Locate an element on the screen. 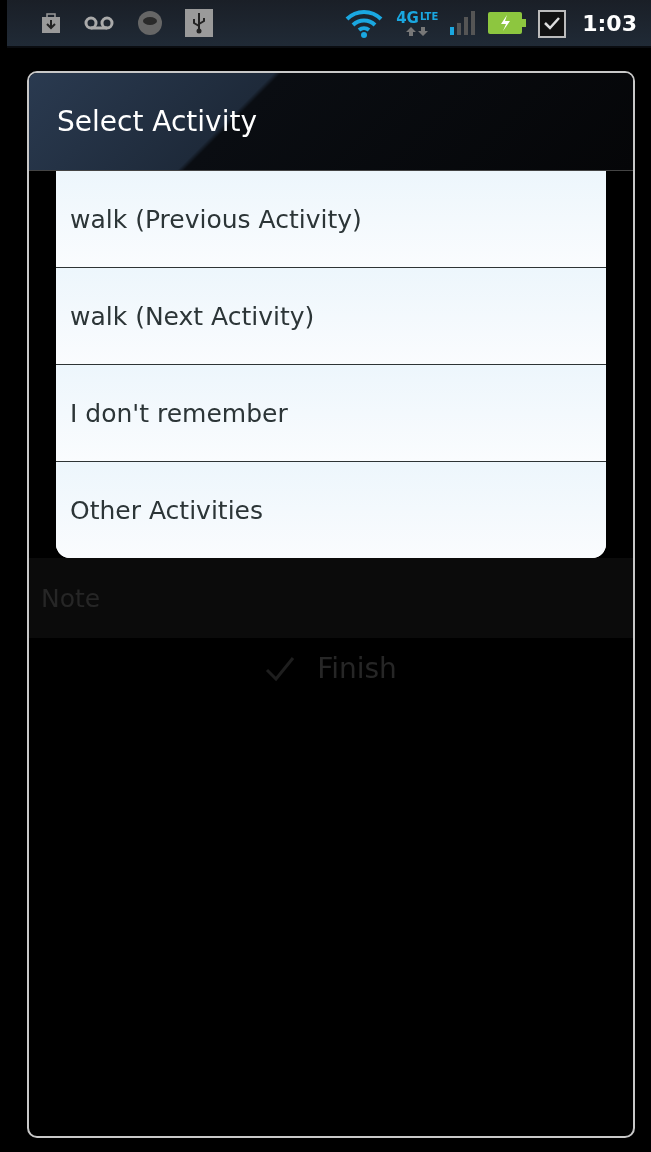 This screenshot has width=651, height=1152. activity-option: walk (Previous Activity) is located at coordinates (331, 219).